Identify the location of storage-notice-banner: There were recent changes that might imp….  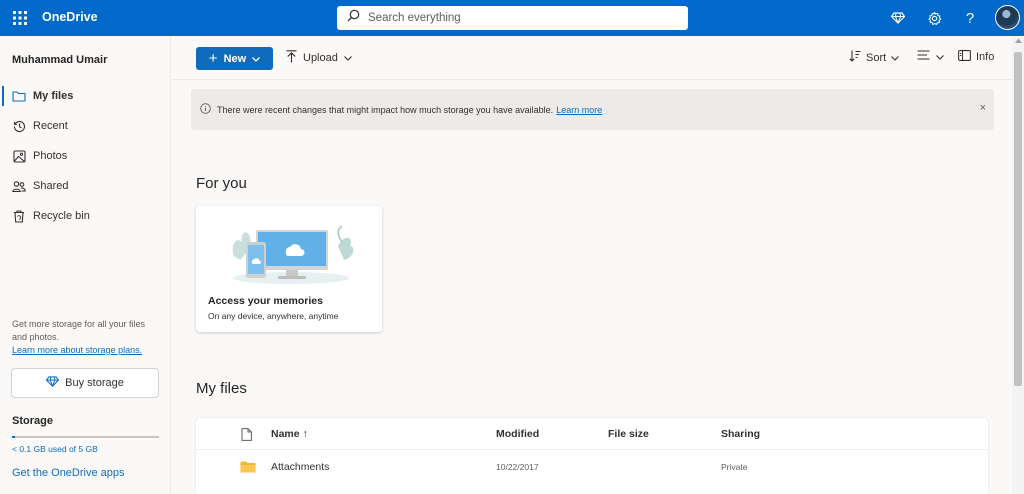
(592, 109).